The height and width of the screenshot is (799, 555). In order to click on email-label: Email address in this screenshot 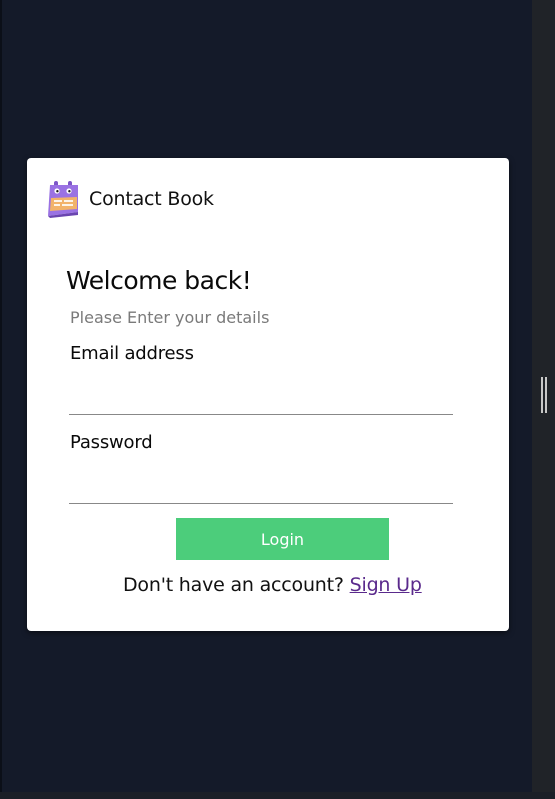, I will do `click(132, 353)`.